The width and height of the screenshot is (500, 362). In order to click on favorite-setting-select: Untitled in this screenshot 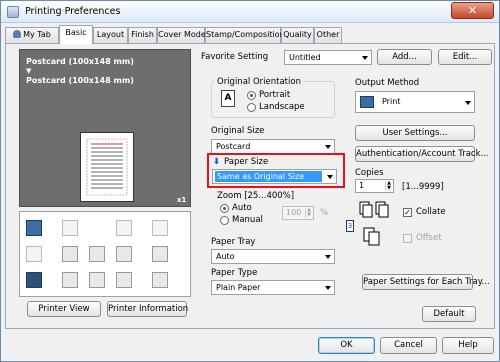, I will do `click(328, 57)`.